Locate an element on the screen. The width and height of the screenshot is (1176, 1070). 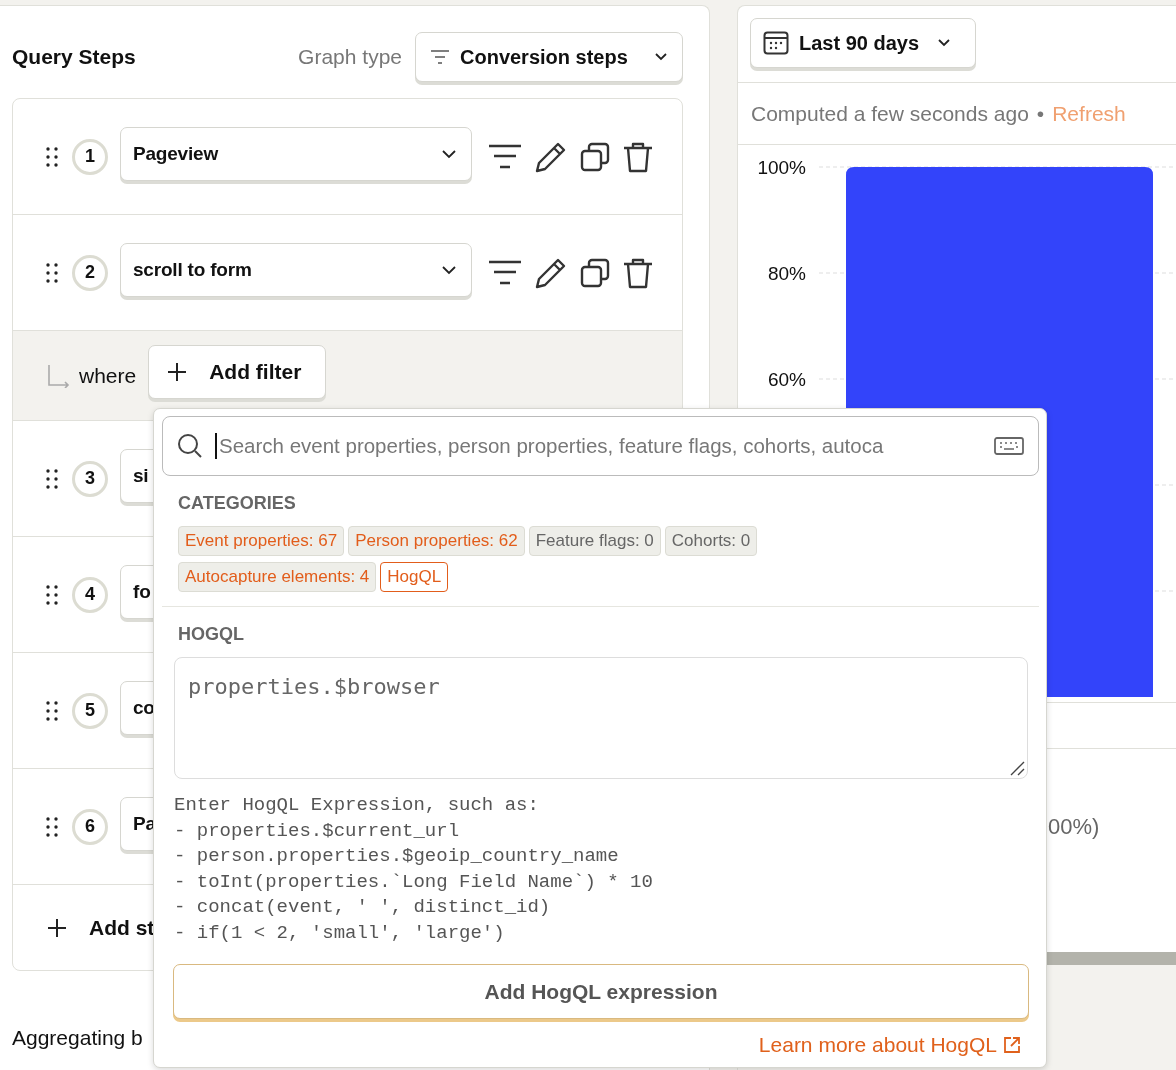
step-number: 5 is located at coordinates (90, 710).